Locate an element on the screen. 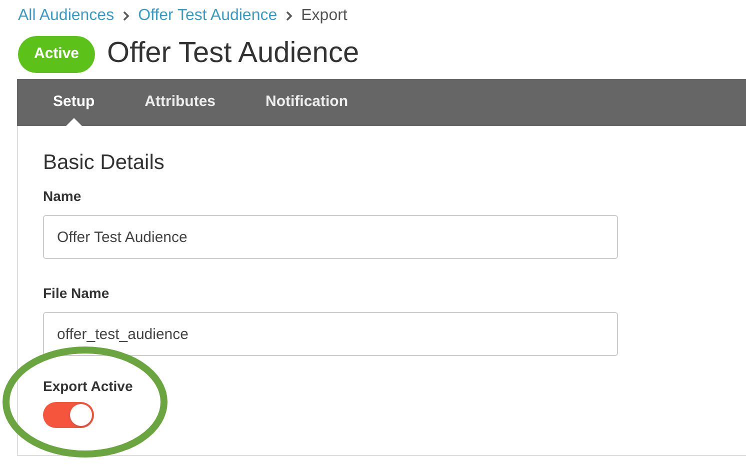  field-label: File Name is located at coordinates (76, 293).